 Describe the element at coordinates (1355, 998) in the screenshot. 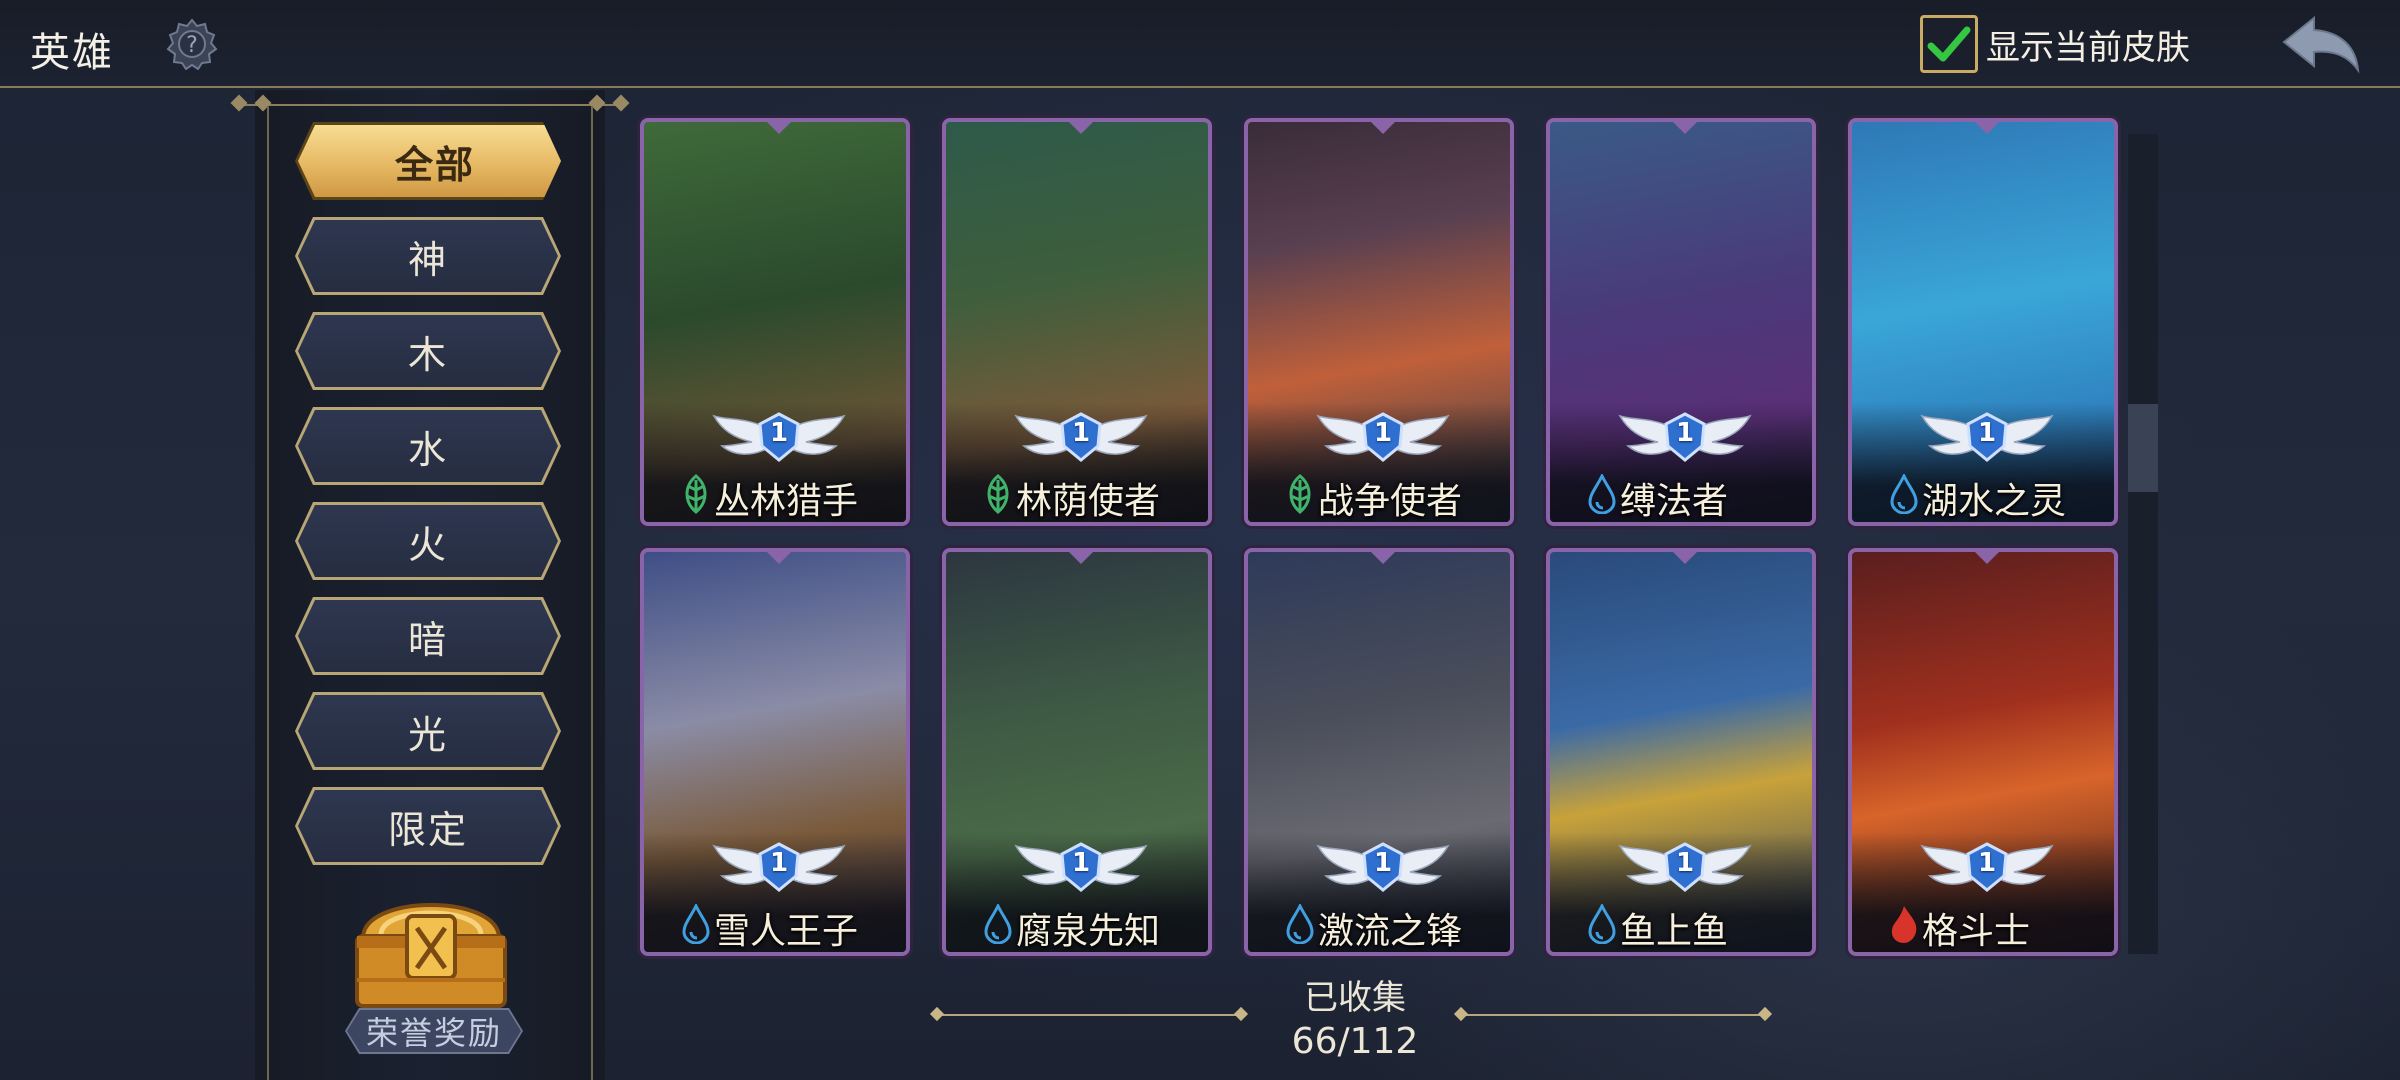

I see `collection-label: 已收集` at that location.